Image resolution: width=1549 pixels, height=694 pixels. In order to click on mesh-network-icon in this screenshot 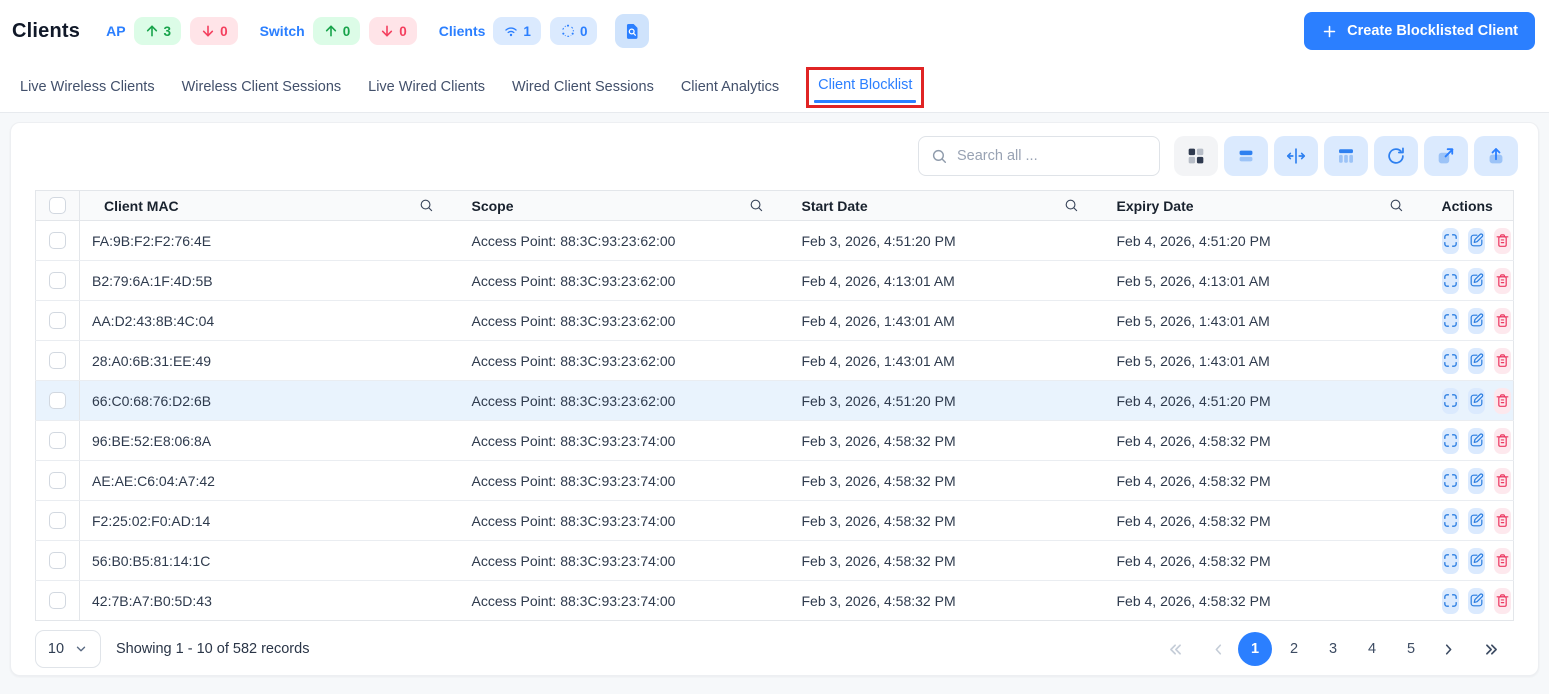, I will do `click(568, 30)`.